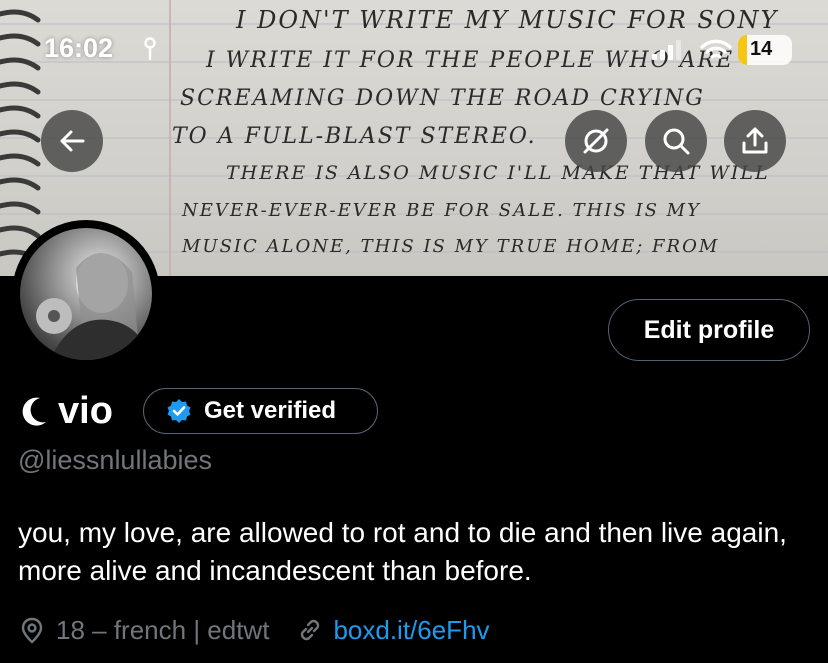 Image resolution: width=828 pixels, height=663 pixels. I want to click on wifi-icon, so click(716, 49).